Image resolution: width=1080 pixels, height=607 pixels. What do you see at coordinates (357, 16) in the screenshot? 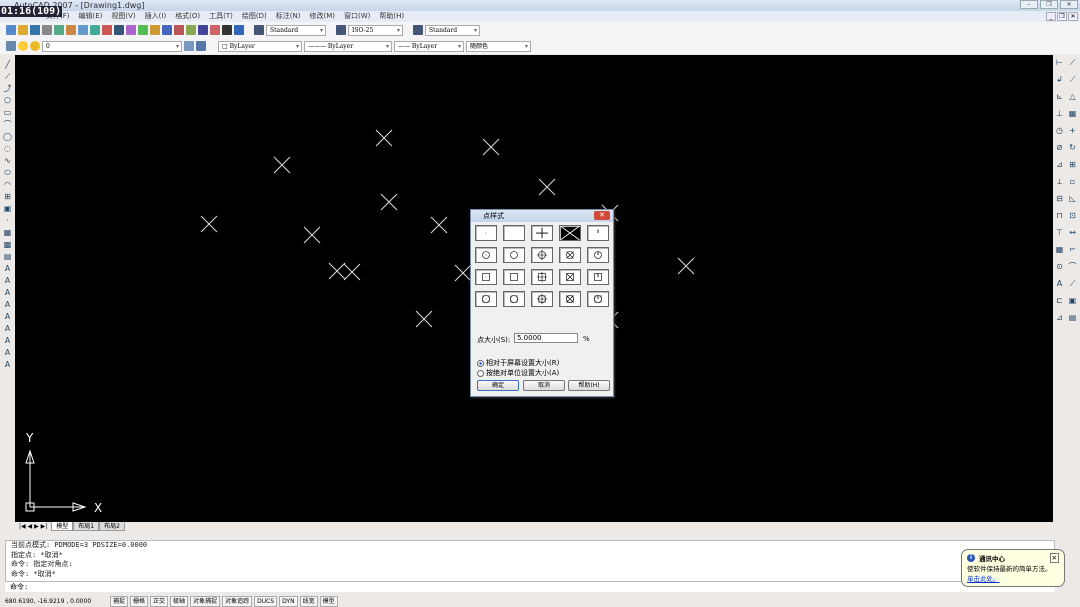
I see `menu-item: 窗口(W)` at bounding box center [357, 16].